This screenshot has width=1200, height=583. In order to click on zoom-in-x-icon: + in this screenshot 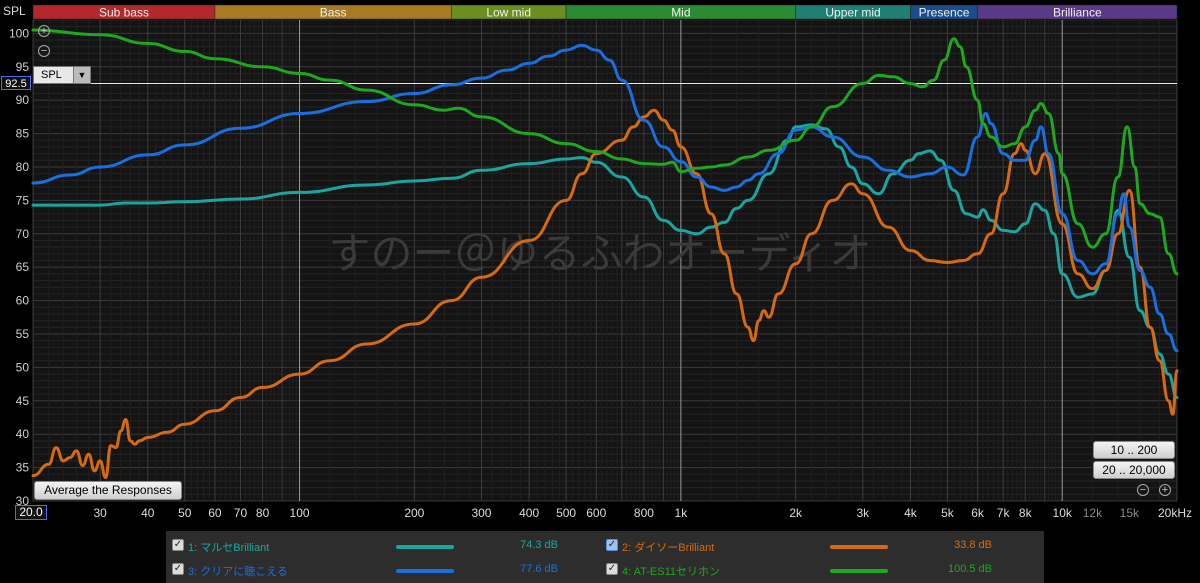, I will do `click(1165, 490)`.